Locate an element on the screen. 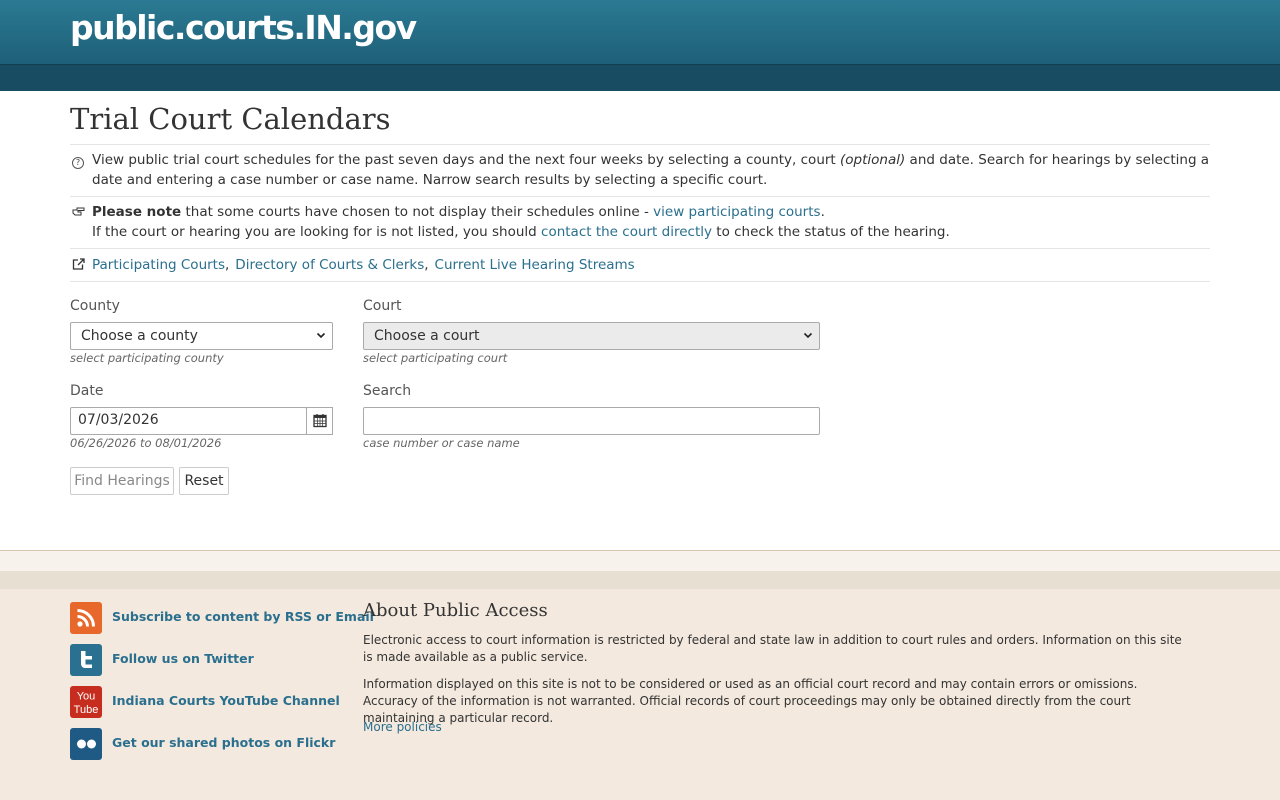 Image resolution: width=1280 pixels, height=800 pixels. site-header: public.courts.IN.gov is located at coordinates (640, 32).